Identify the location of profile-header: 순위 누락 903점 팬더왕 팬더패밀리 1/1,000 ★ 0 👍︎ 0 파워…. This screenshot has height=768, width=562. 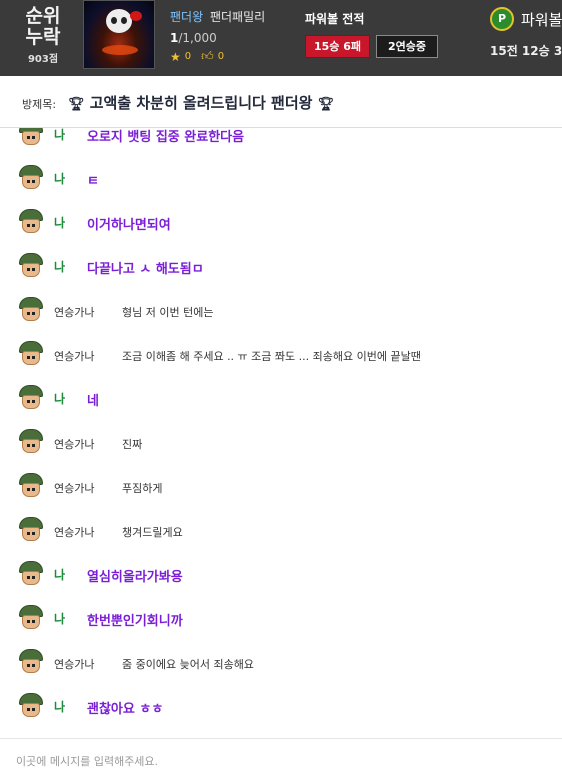
(281, 38).